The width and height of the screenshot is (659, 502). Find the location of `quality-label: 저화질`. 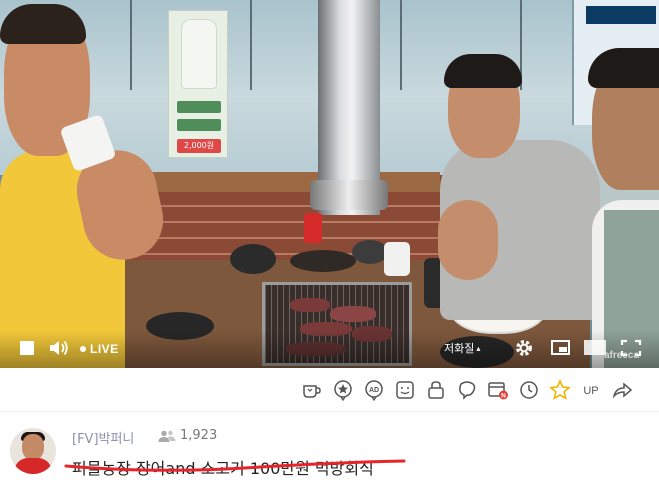

quality-label: 저화질 is located at coordinates (459, 348).